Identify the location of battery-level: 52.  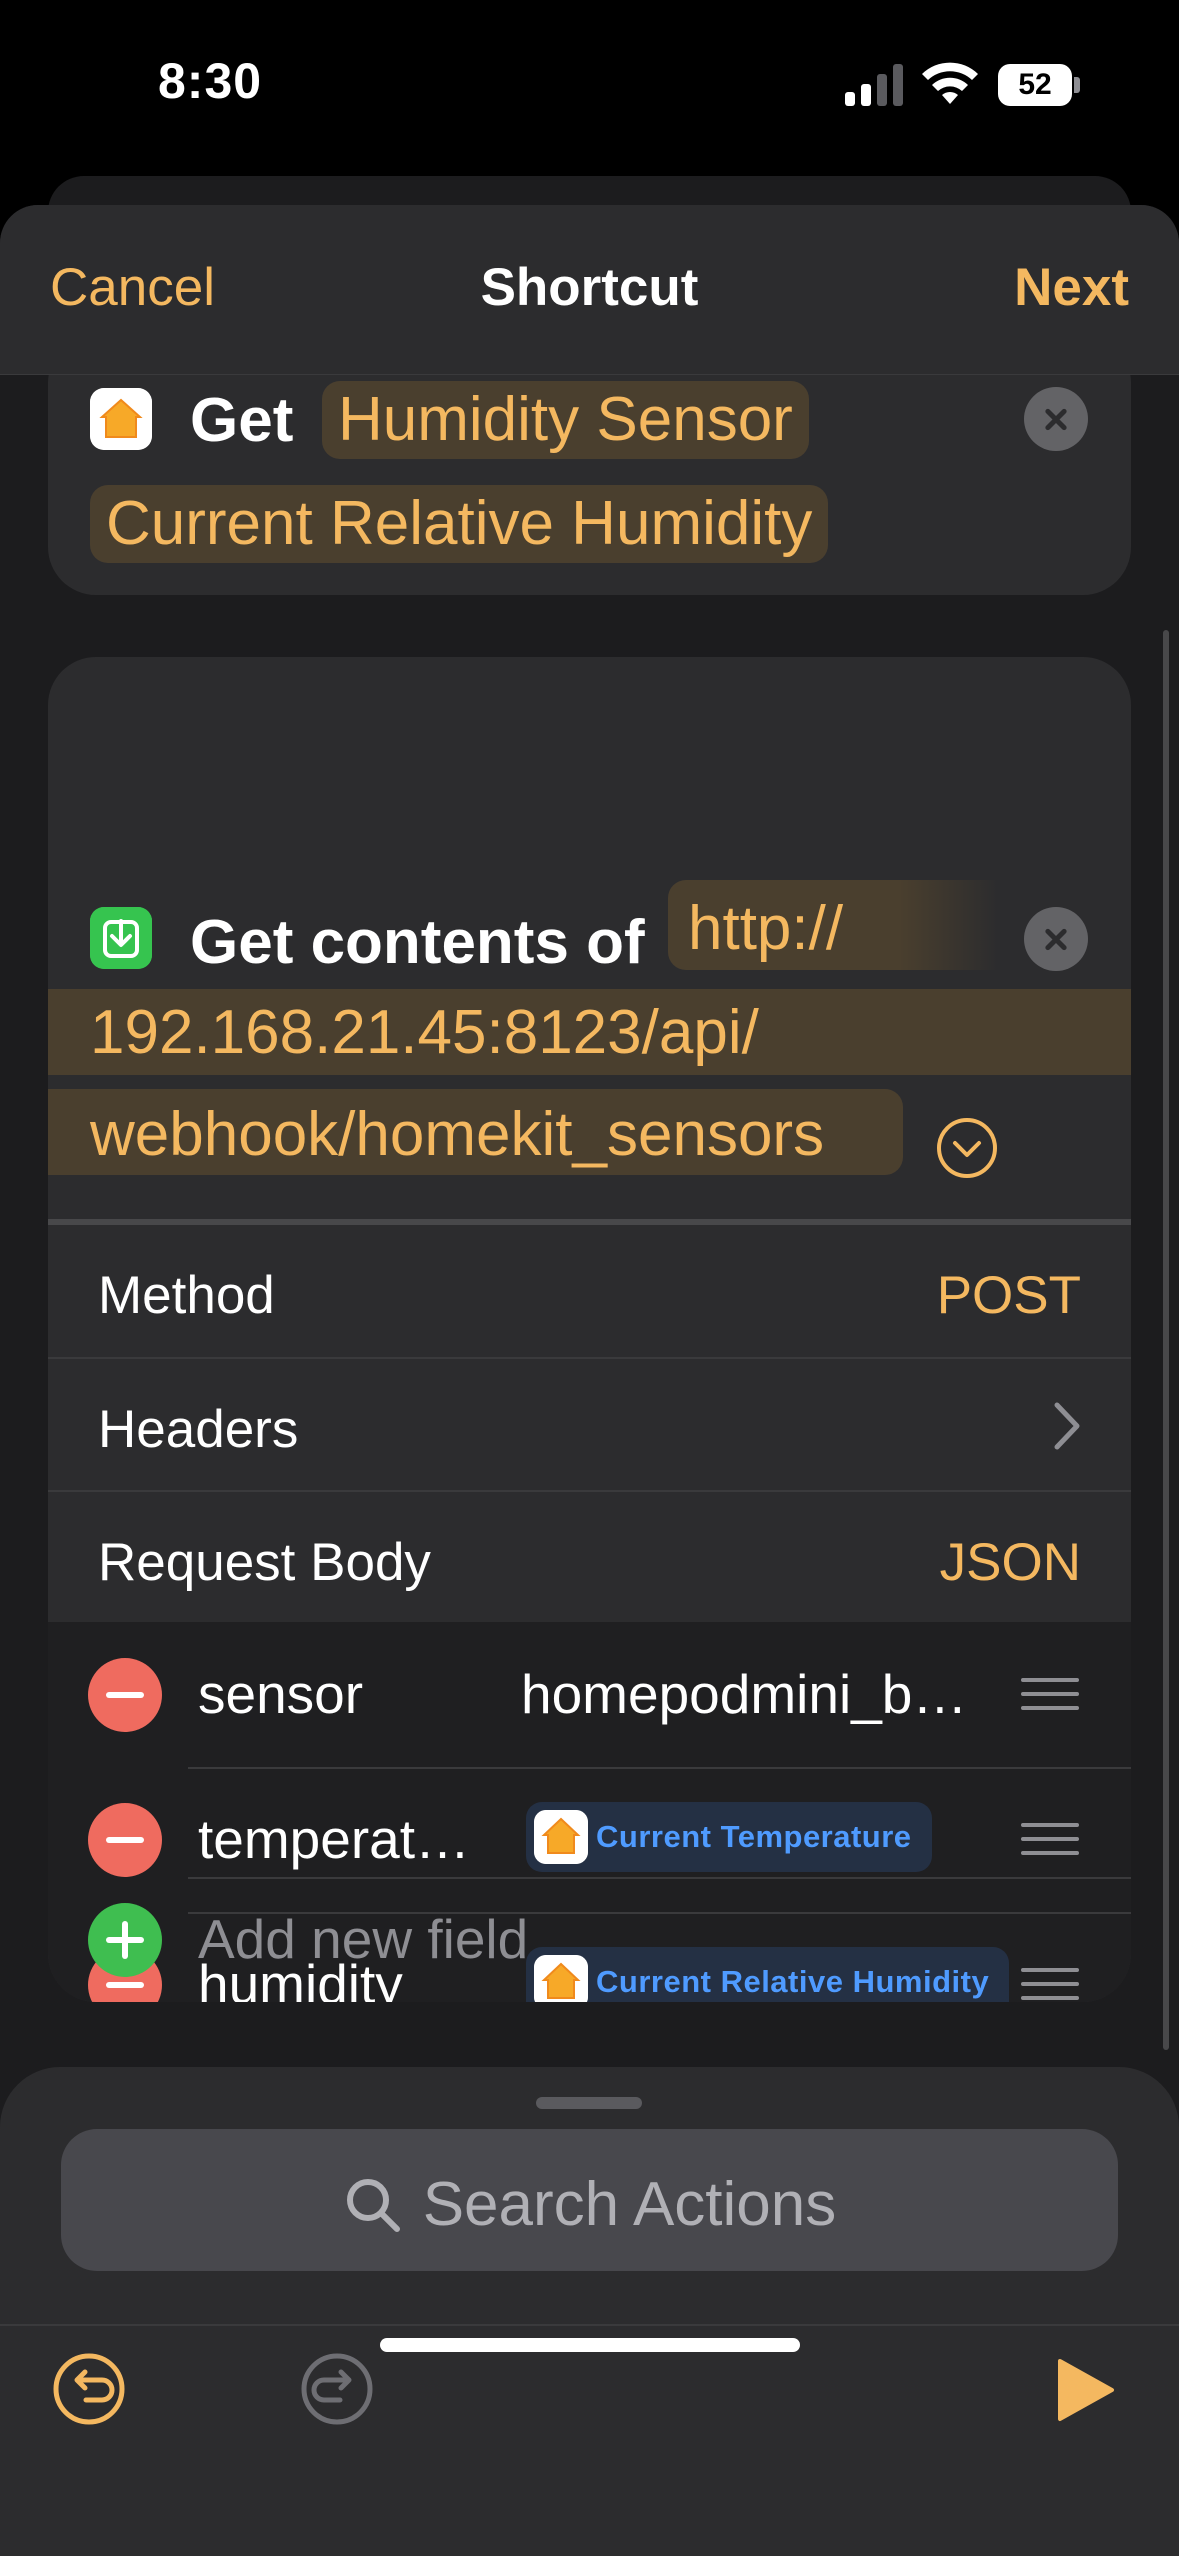
(1035, 85).